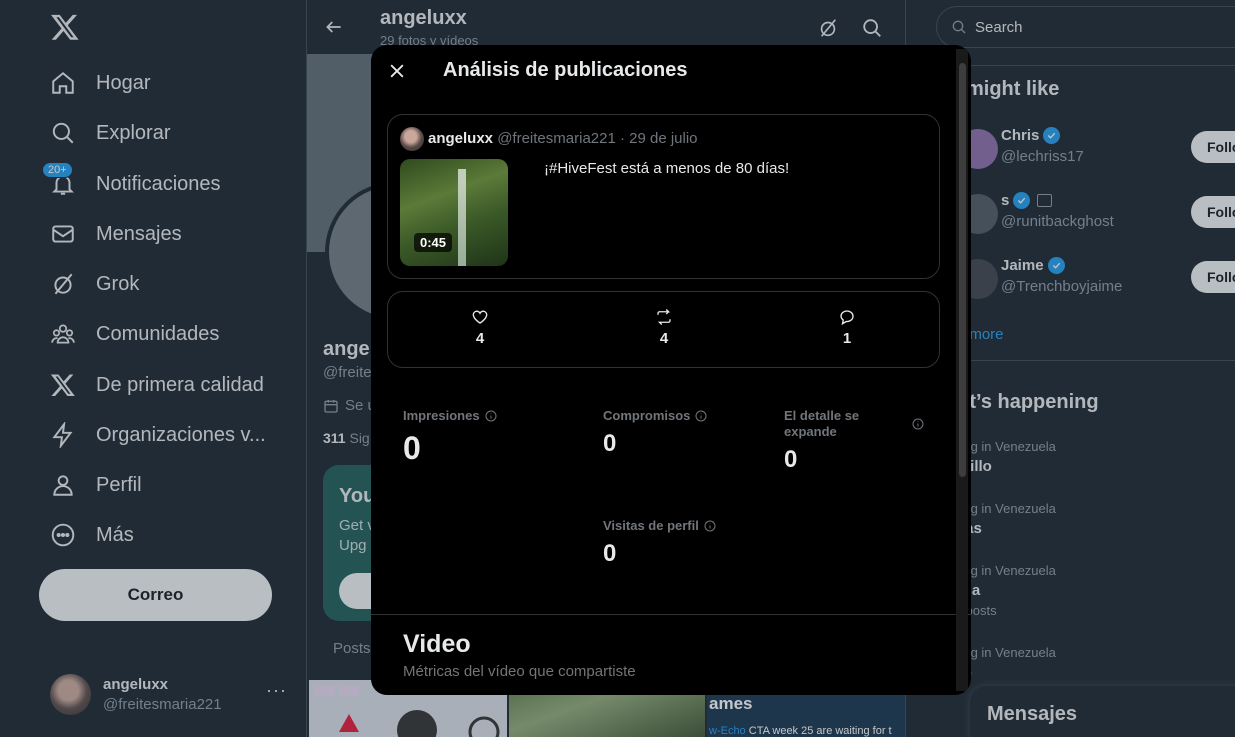  Describe the element at coordinates (331, 406) in the screenshot. I see `calendar-icon` at that location.